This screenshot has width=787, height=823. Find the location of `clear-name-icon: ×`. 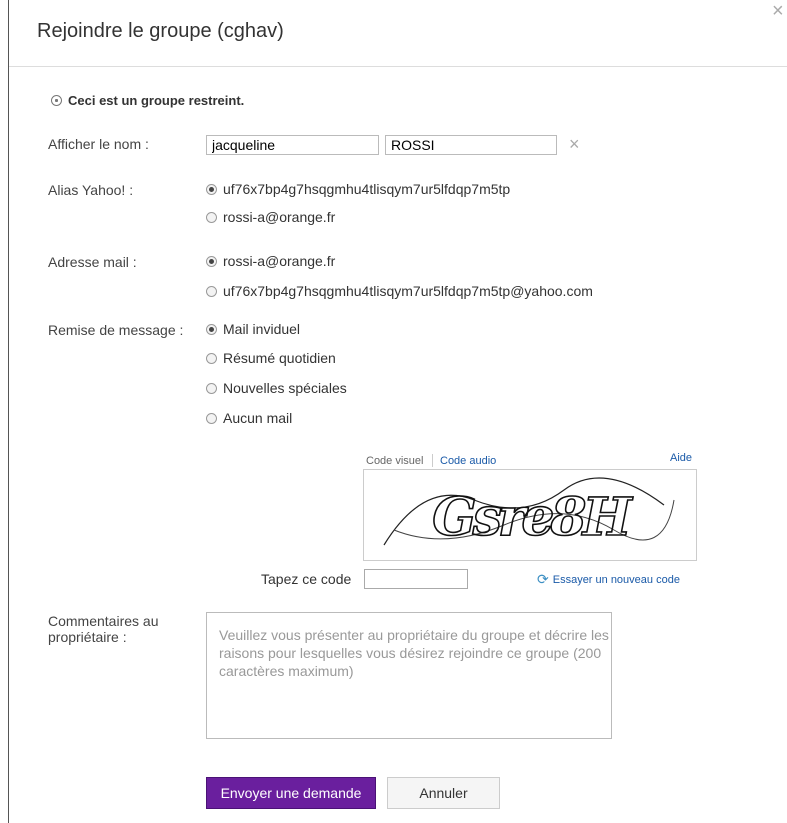

clear-name-icon: × is located at coordinates (574, 144).